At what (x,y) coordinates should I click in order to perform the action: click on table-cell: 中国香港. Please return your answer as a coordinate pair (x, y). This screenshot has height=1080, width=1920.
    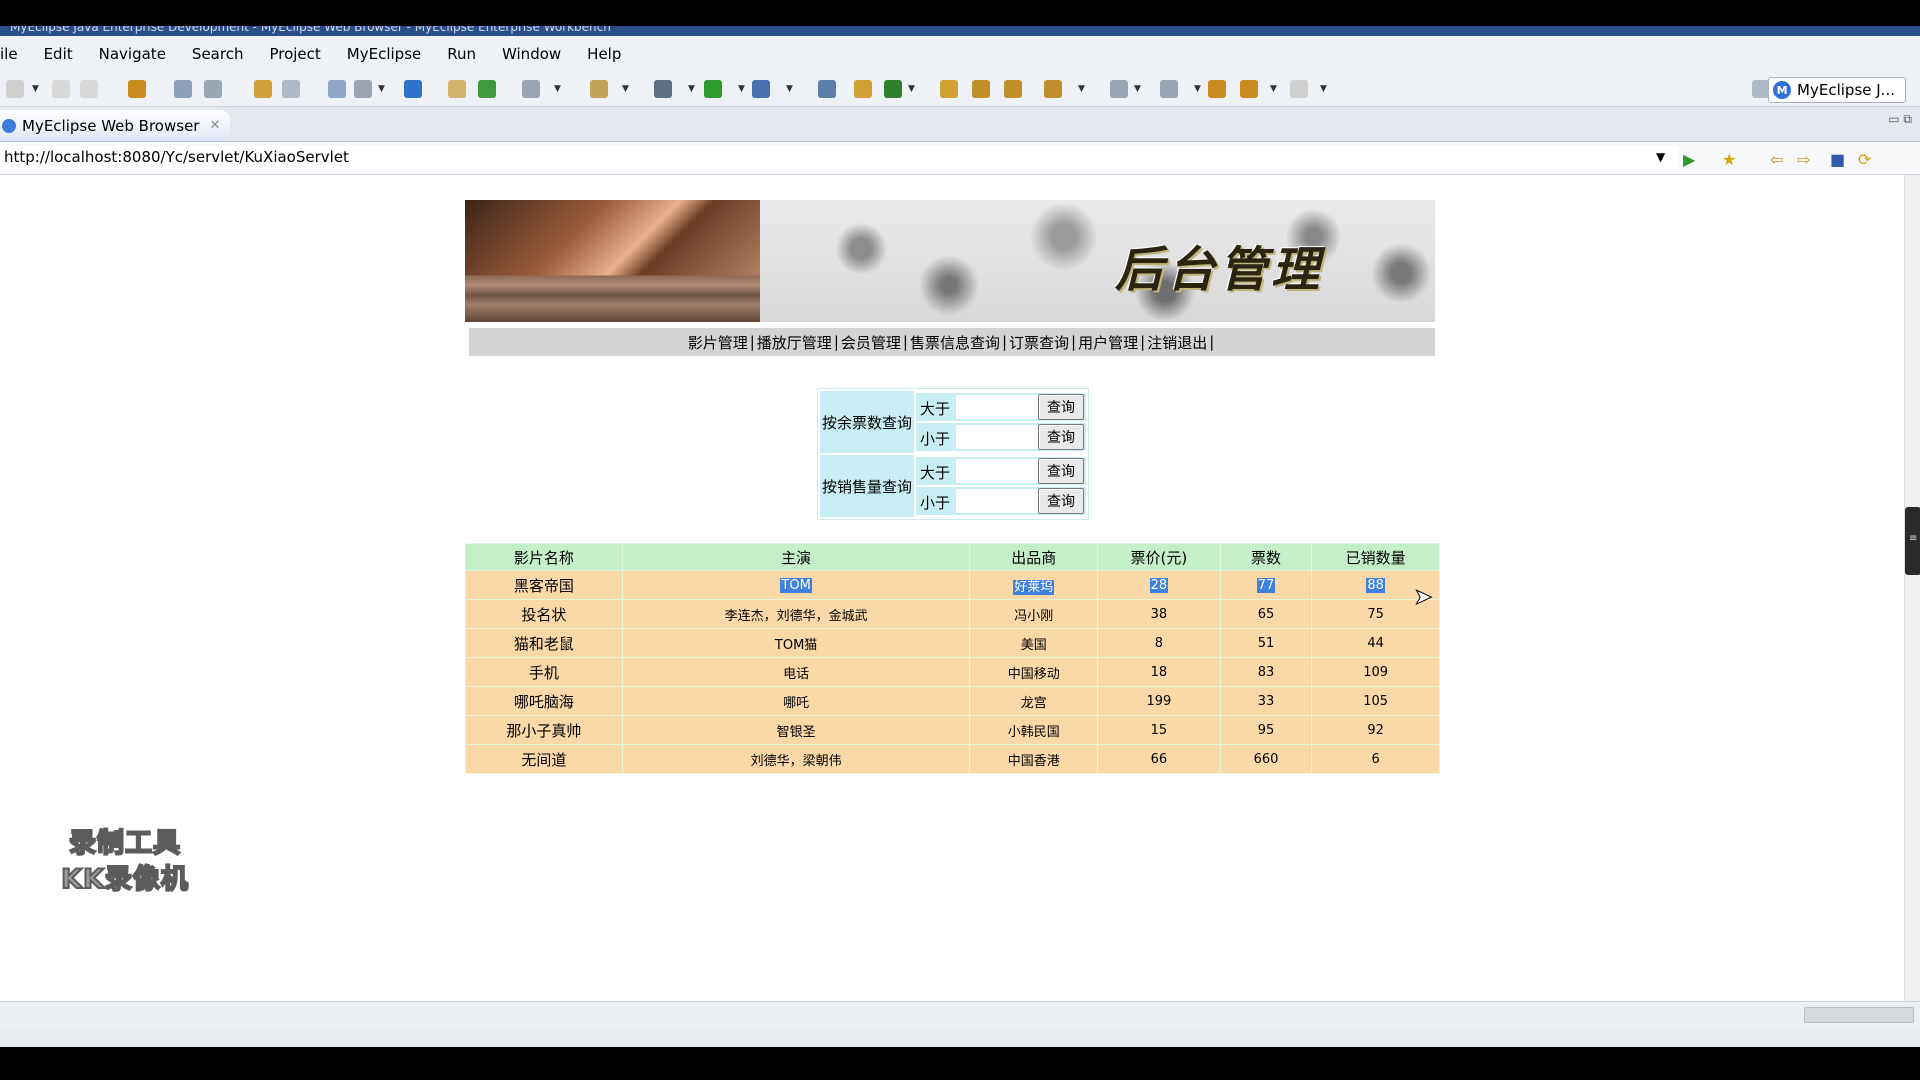
    Looking at the image, I should click on (1033, 759).